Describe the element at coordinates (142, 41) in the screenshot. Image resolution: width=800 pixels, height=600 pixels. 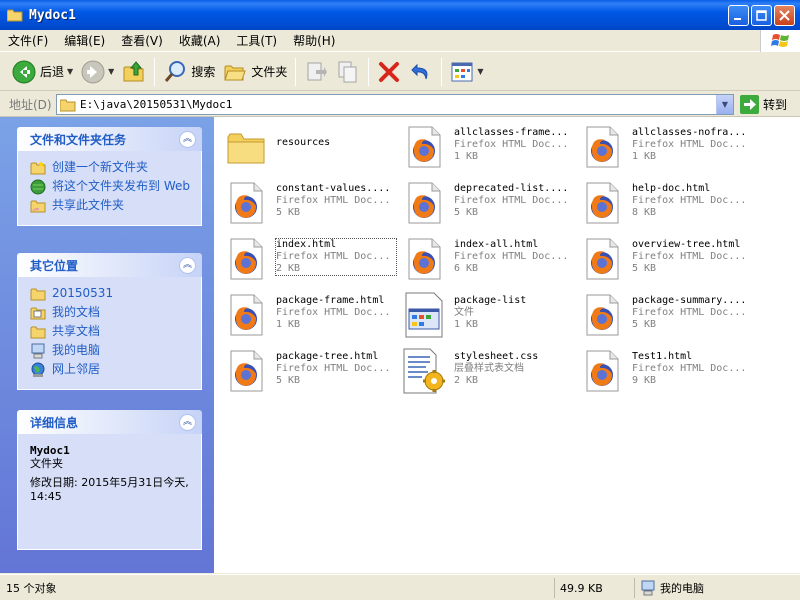
I see `menu-view: 查看(V)` at that location.